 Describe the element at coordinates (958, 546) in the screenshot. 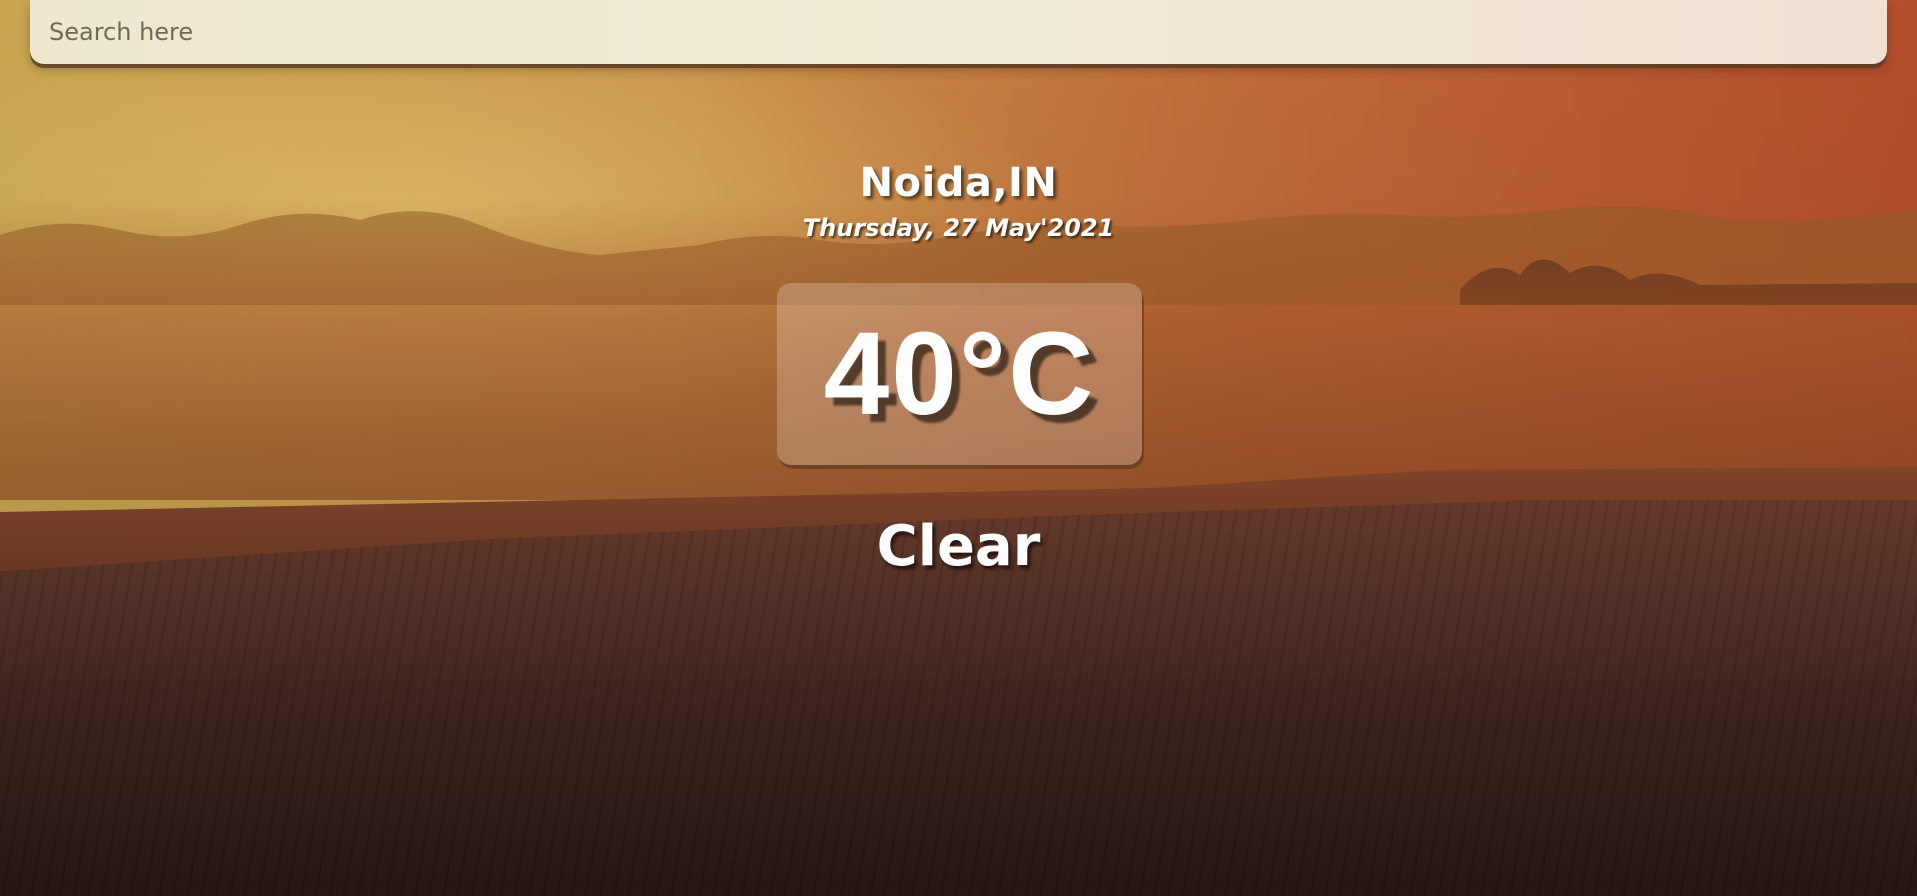

I see `weather-condition: Clear` at that location.